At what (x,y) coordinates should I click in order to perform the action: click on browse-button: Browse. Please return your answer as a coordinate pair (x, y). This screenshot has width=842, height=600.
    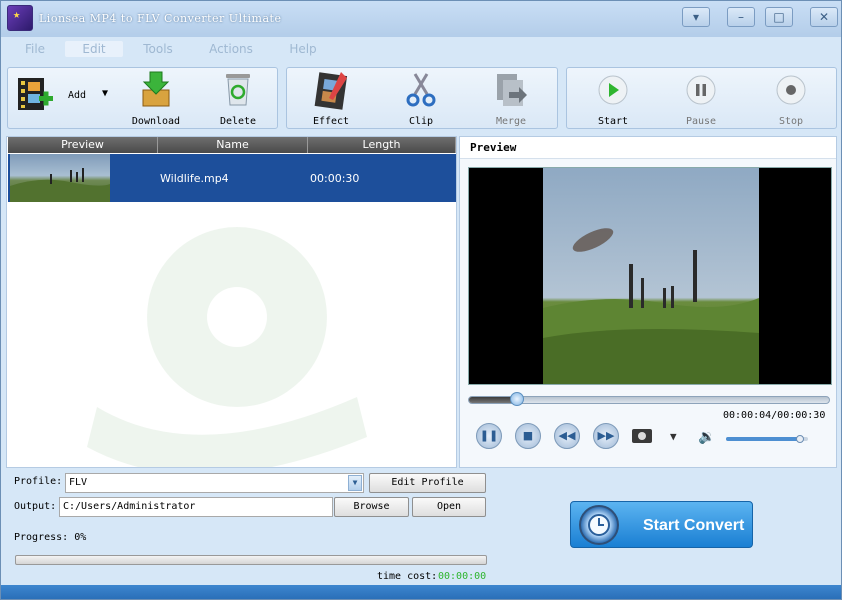
    Looking at the image, I should click on (371, 507).